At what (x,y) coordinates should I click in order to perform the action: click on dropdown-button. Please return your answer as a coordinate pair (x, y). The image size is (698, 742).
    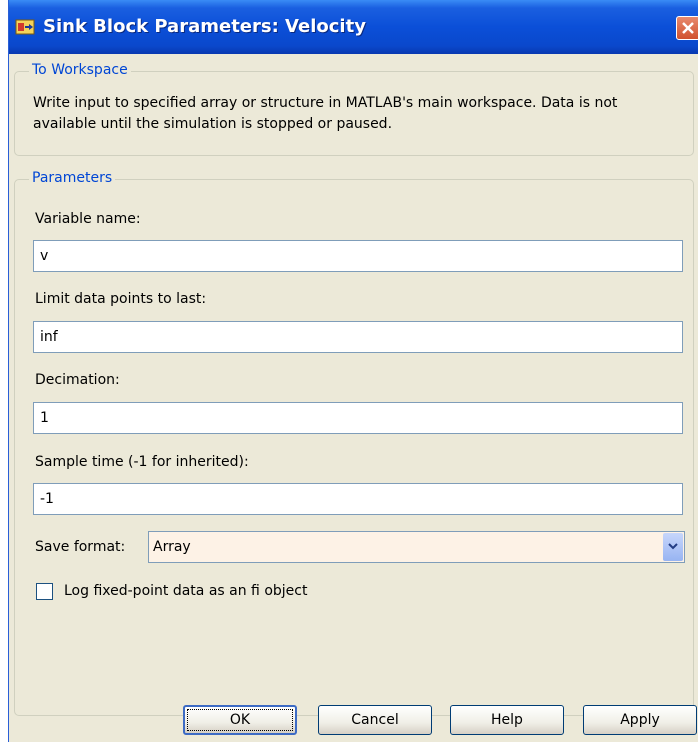
    Looking at the image, I should click on (673, 547).